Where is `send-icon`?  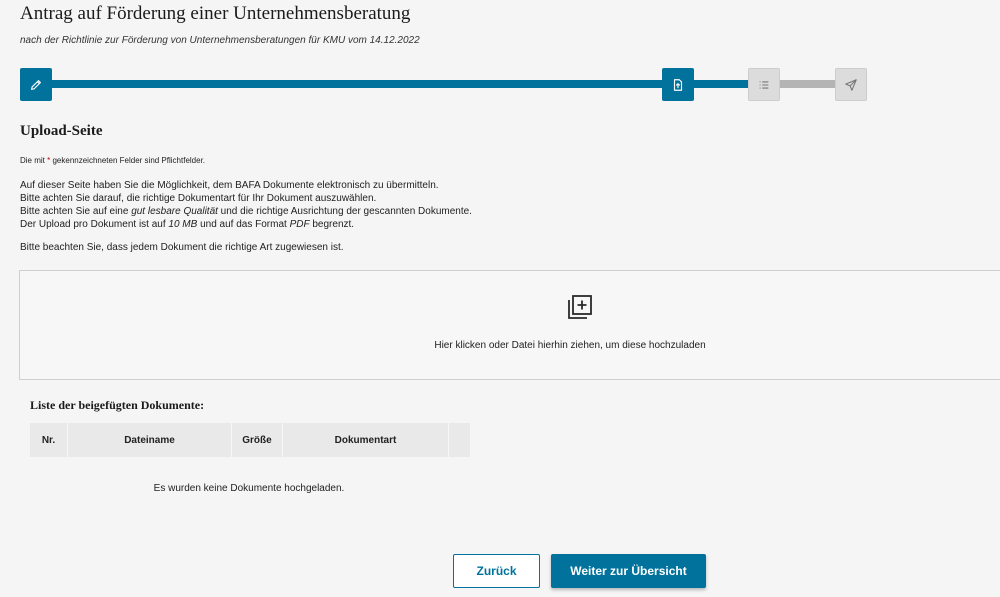
send-icon is located at coordinates (851, 84).